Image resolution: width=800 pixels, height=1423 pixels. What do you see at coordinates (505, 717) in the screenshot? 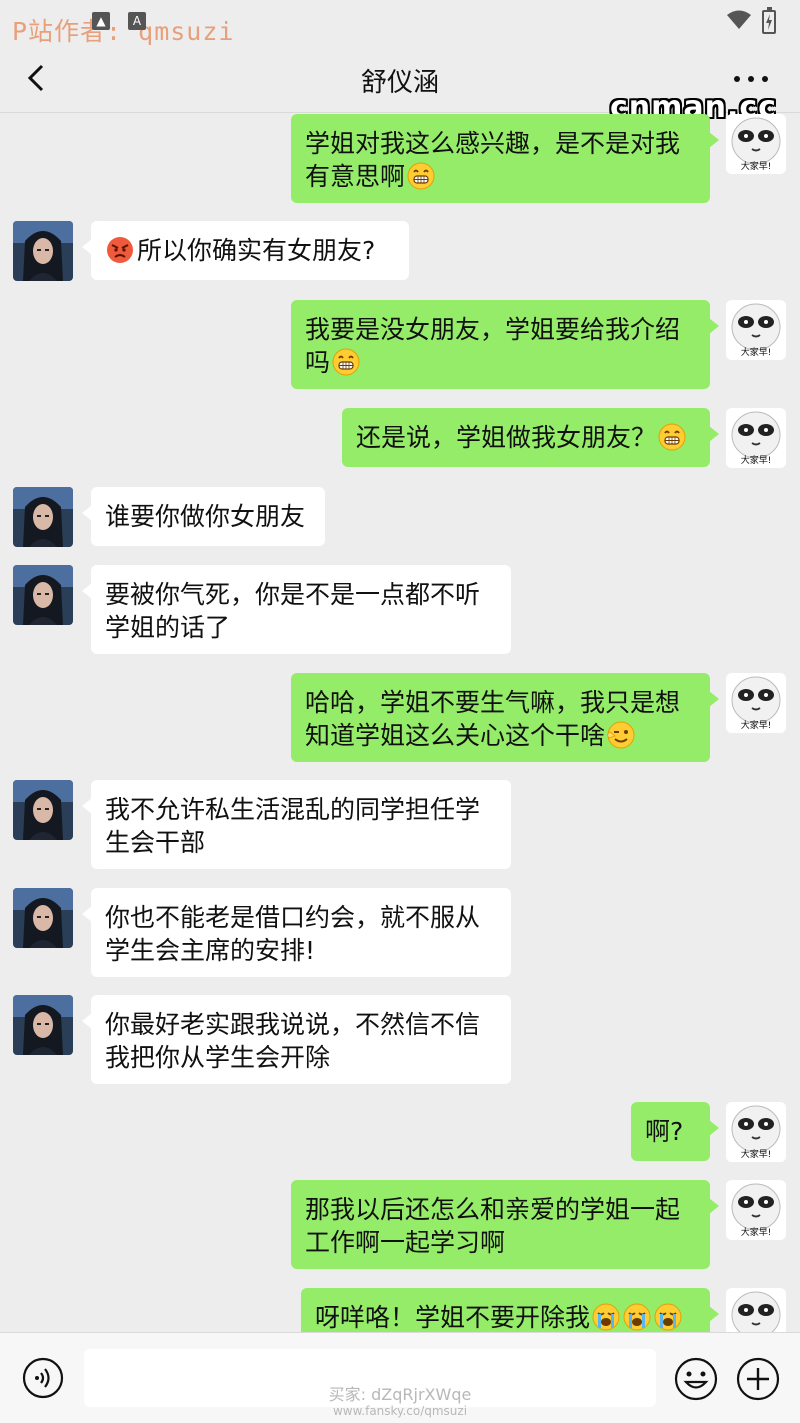
I see `message-bubble-outgoing: 哈哈，学姐不要生气嘛，我只是想知道学姐这么关心这个干啥` at bounding box center [505, 717].